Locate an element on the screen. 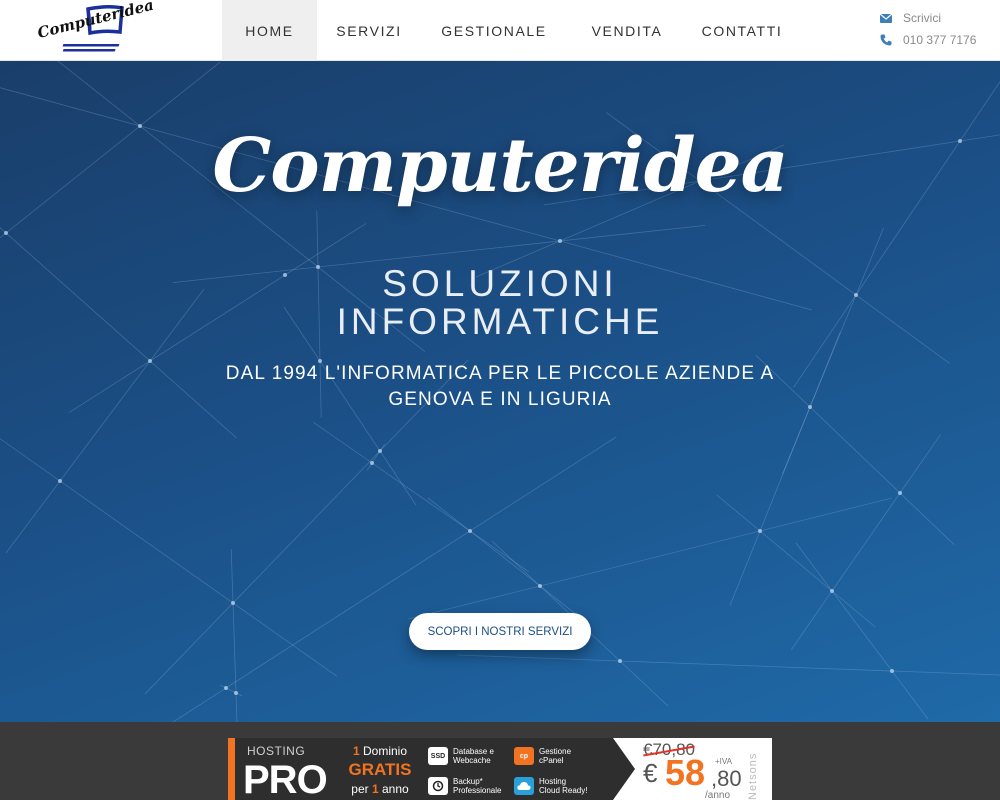 The image size is (1000, 800). ad-price-iva: +IVA is located at coordinates (723, 761).